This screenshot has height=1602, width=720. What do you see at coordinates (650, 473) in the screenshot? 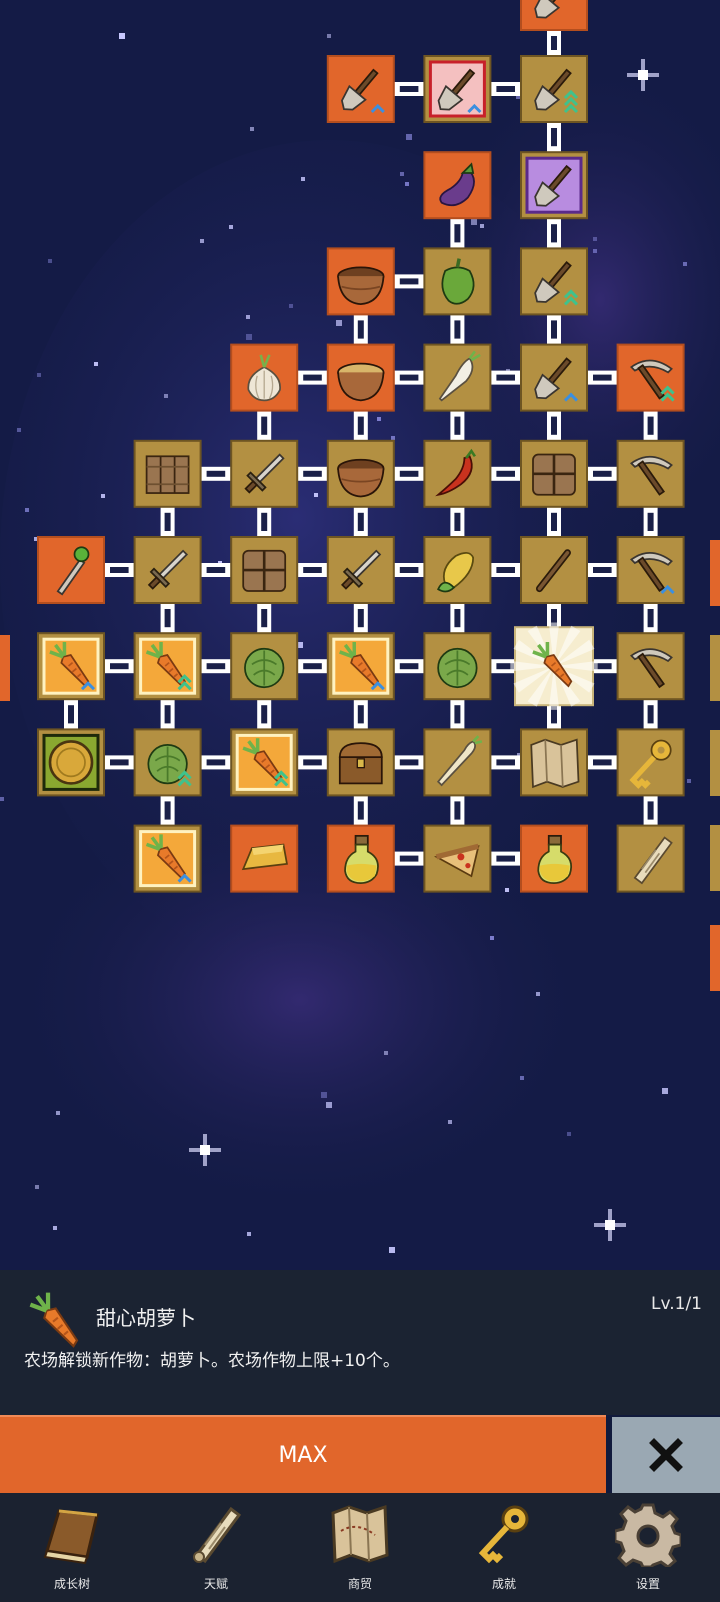
I see `skill-node-f6` at bounding box center [650, 473].